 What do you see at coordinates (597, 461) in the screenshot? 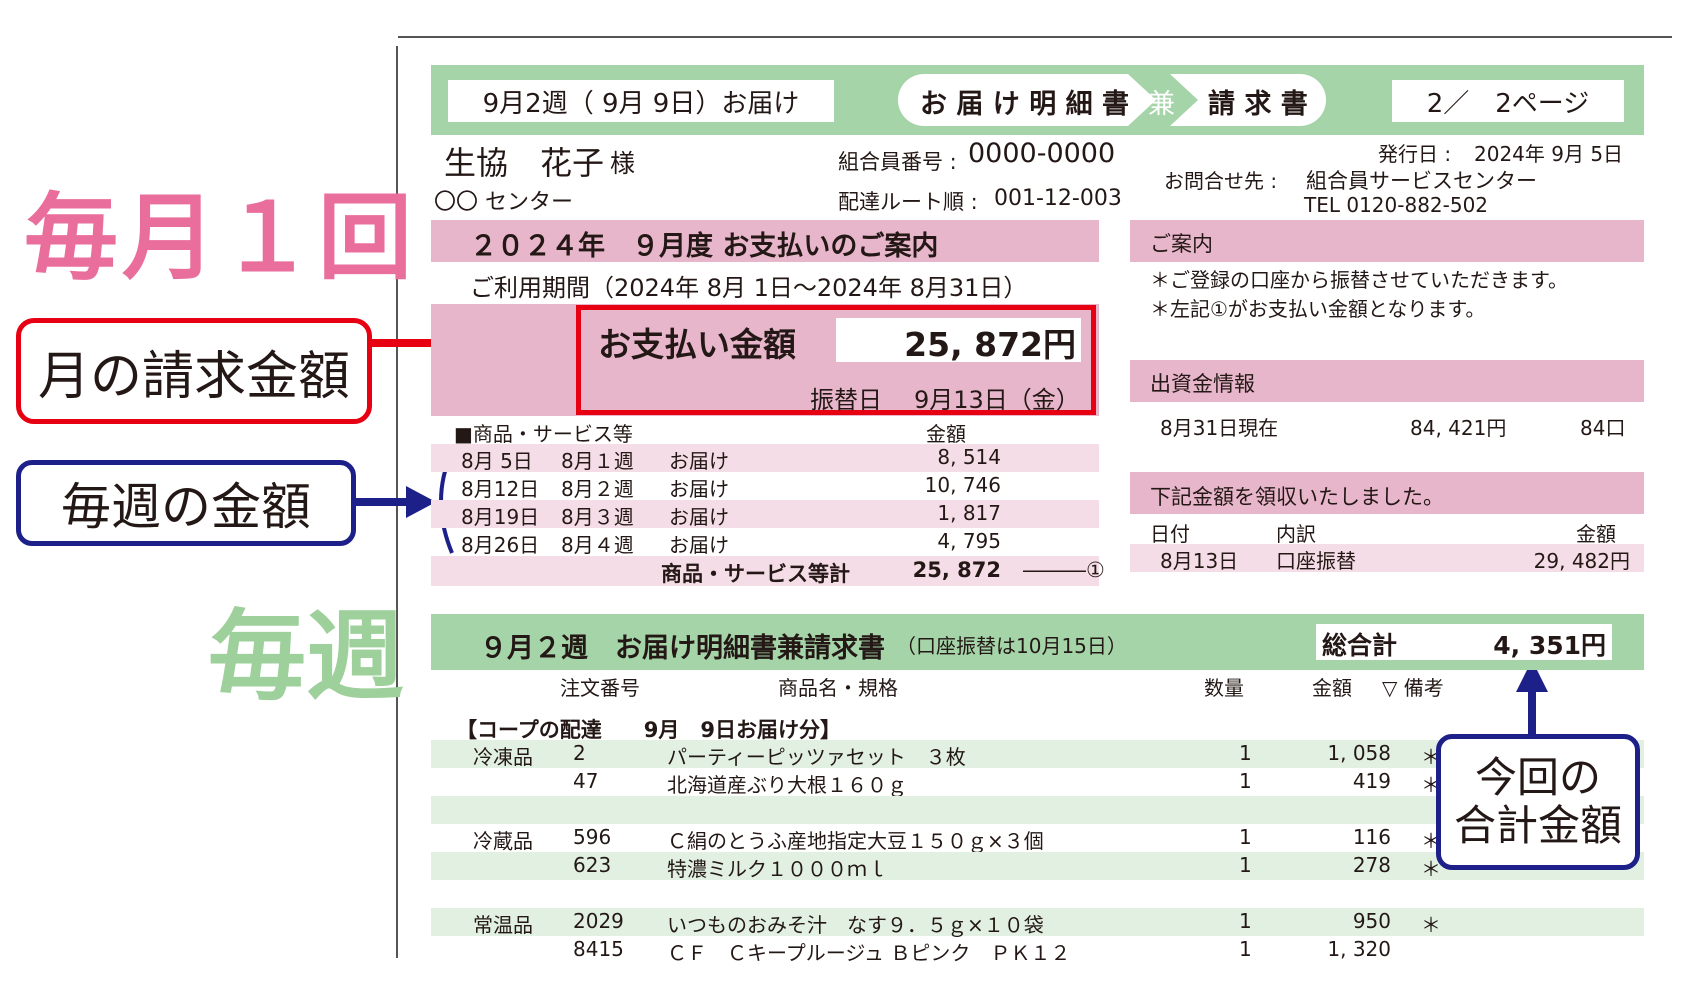
I see `monthly-row-week: 8月１週` at bounding box center [597, 461].